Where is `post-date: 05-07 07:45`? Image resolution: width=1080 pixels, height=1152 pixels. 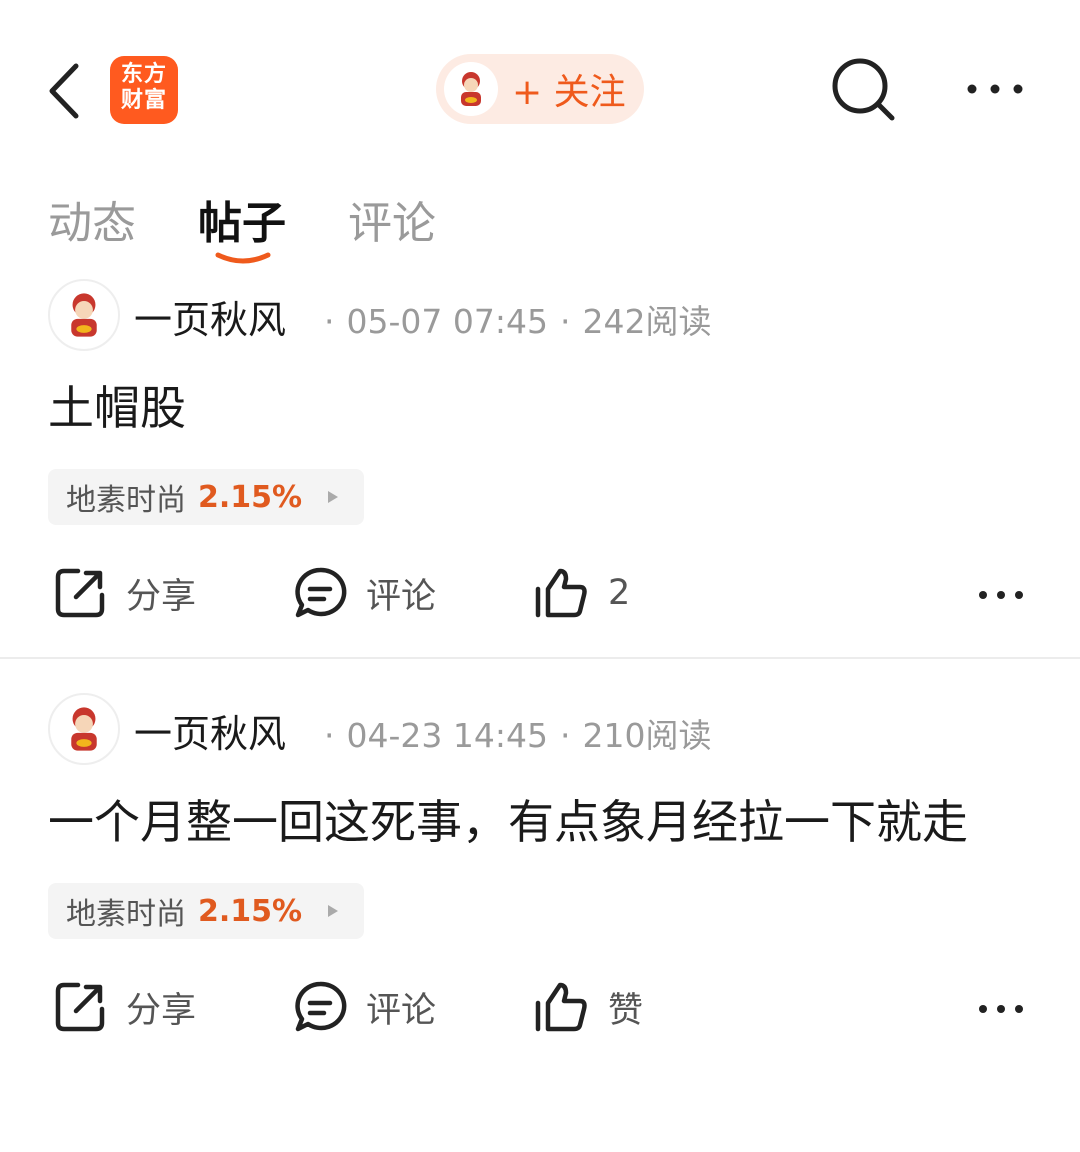
post-date: 05-07 07:45 is located at coordinates (447, 321).